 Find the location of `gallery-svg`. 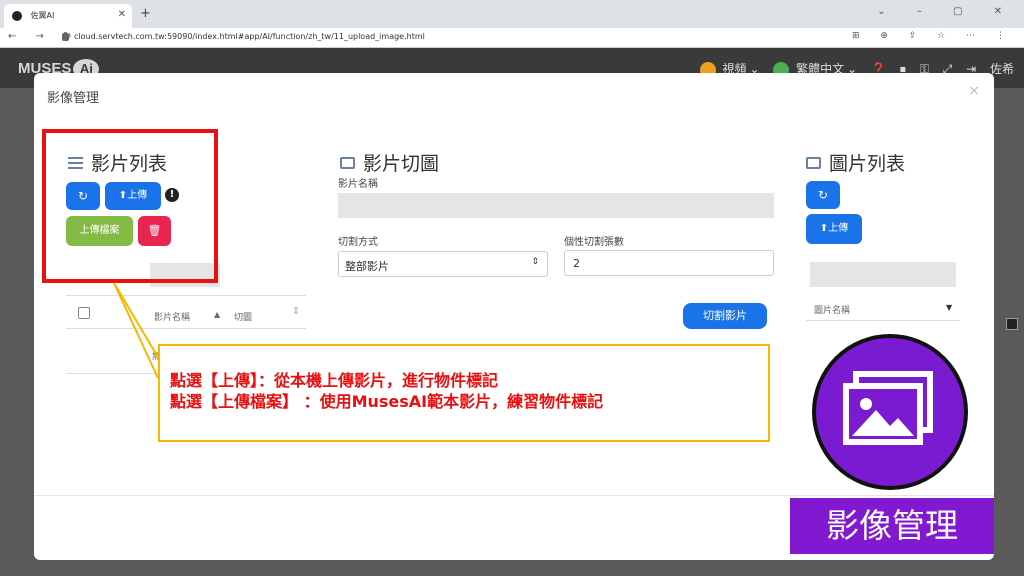

gallery-svg is located at coordinates (888, 408).